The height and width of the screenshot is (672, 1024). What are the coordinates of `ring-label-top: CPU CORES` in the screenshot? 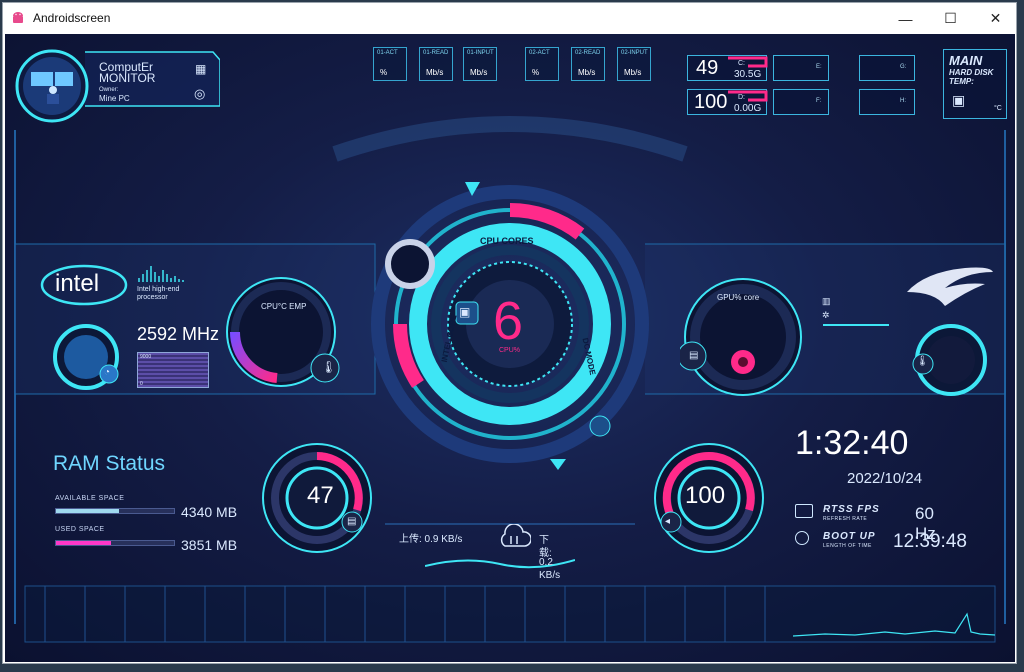 It's located at (507, 241).